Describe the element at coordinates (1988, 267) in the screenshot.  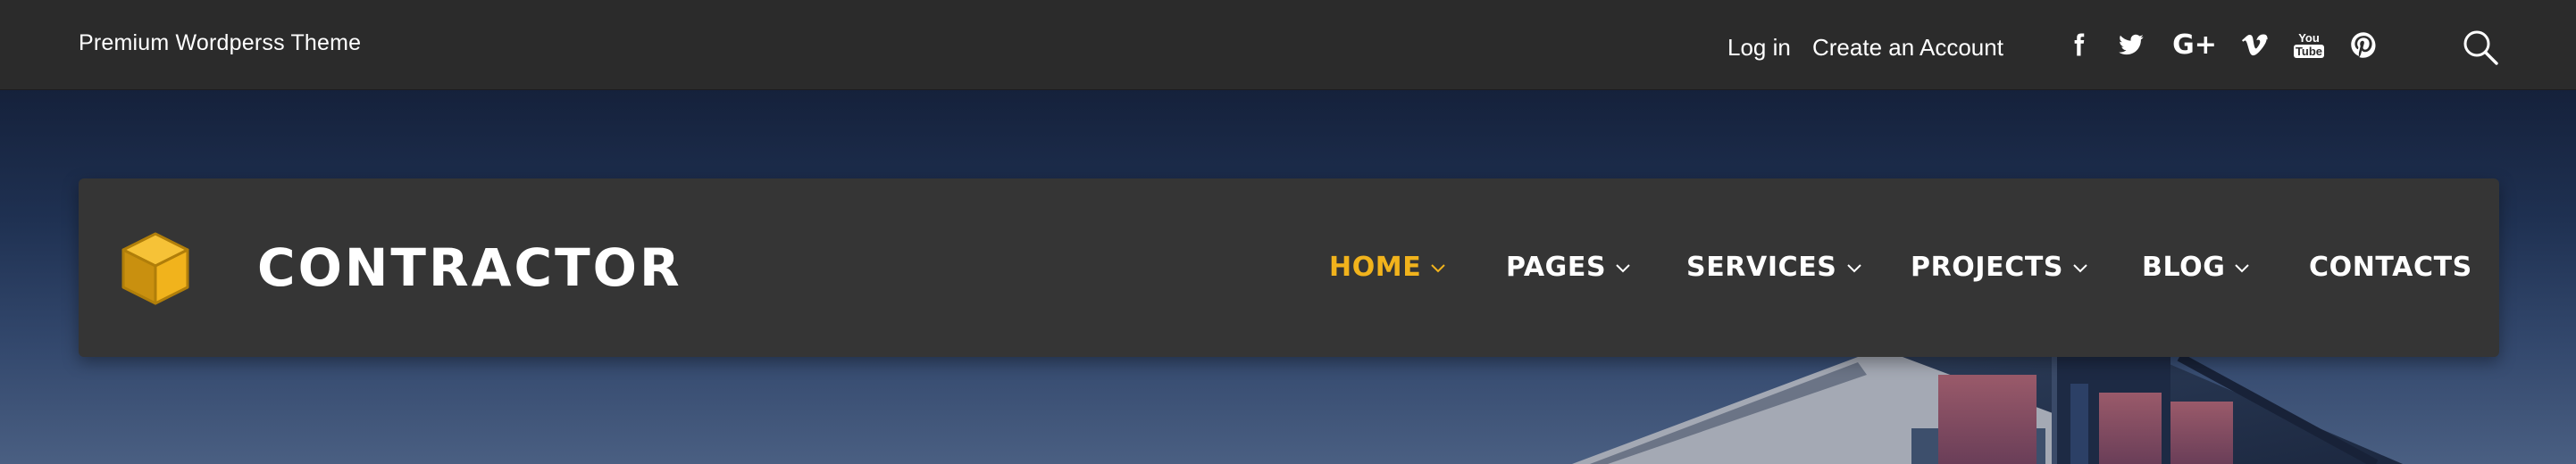
I see `nav-item-label: PROJECTS` at that location.